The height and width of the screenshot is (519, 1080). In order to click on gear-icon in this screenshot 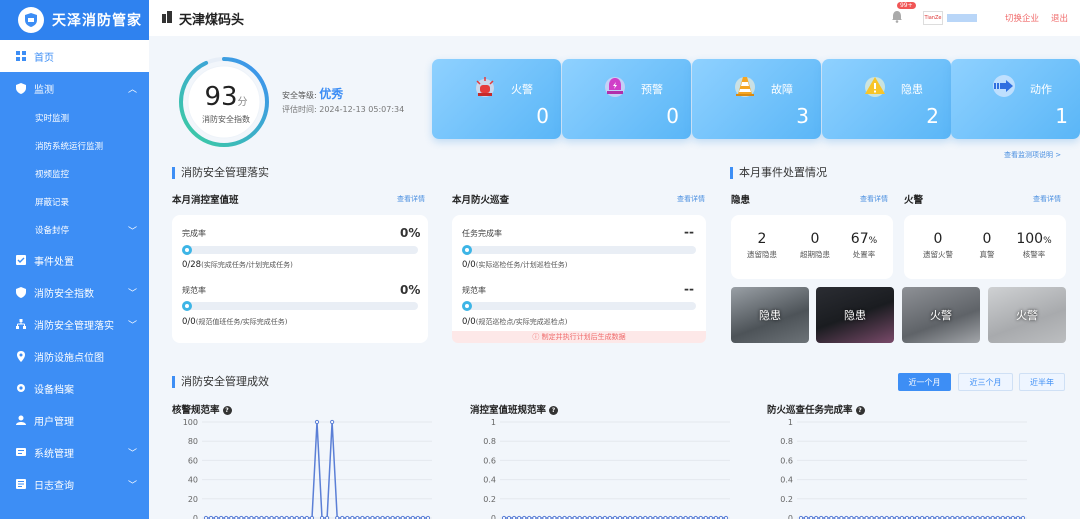, I will do `click(21, 388)`.